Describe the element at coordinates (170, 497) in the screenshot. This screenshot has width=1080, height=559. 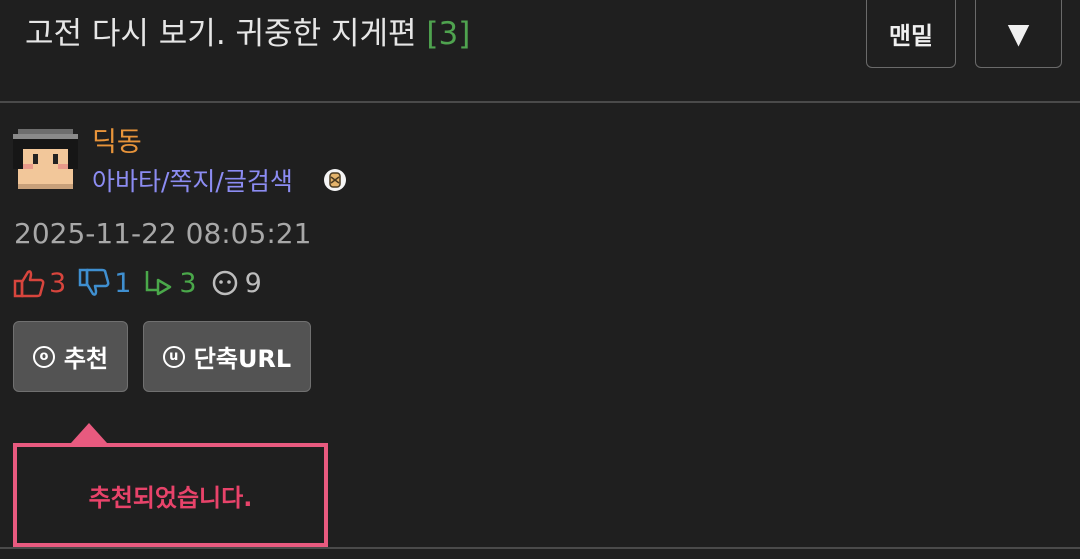
I see `toast-message: 추천되었습니다.` at that location.